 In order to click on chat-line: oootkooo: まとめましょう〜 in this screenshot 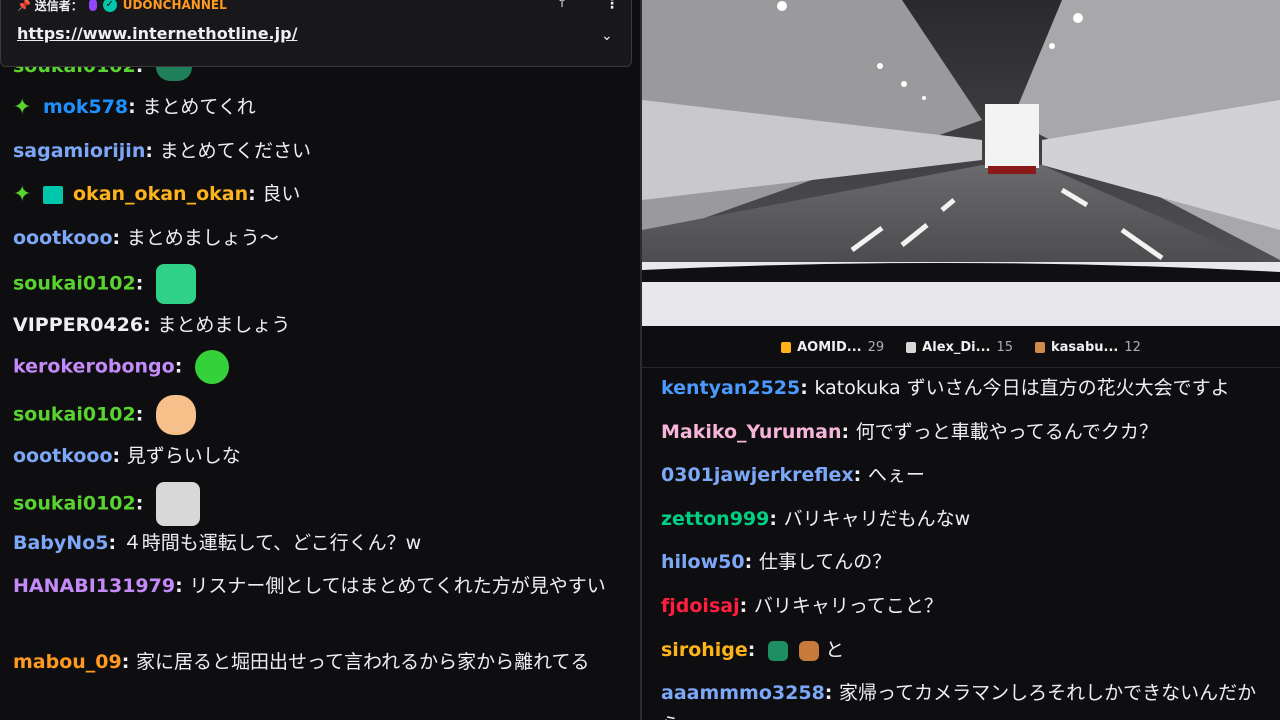, I will do `click(146, 238)`.